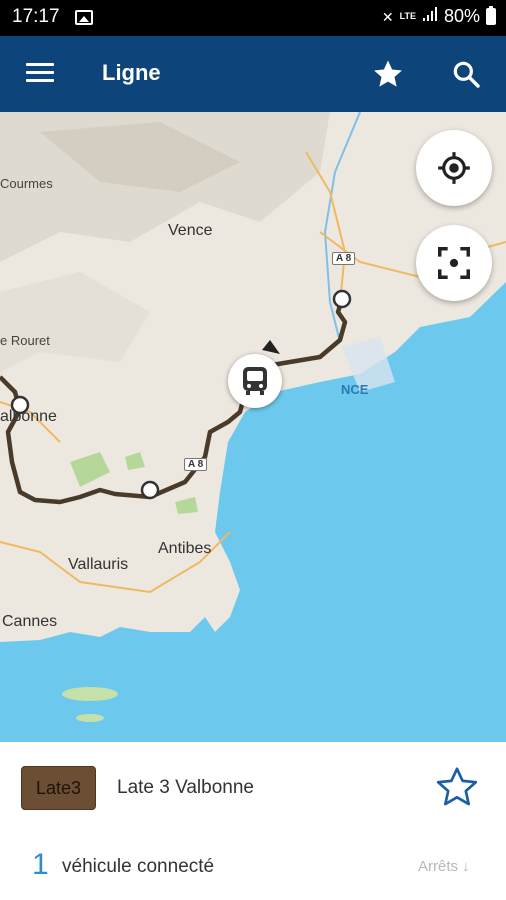  What do you see at coordinates (138, 866) in the screenshot?
I see `vehicle-label: véhicule connecté` at bounding box center [138, 866].